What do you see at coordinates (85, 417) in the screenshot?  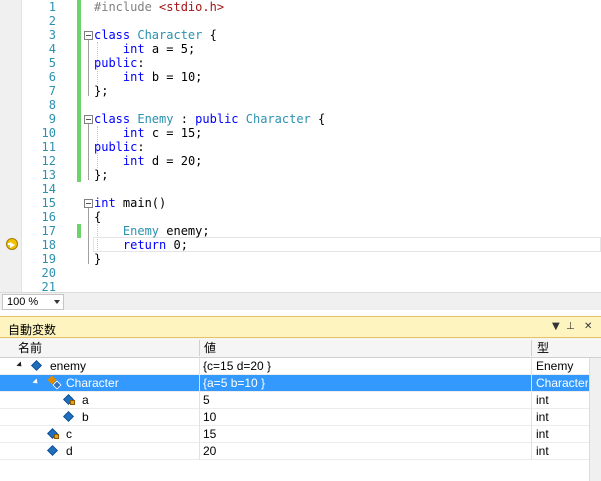 I see `variable-name: b` at bounding box center [85, 417].